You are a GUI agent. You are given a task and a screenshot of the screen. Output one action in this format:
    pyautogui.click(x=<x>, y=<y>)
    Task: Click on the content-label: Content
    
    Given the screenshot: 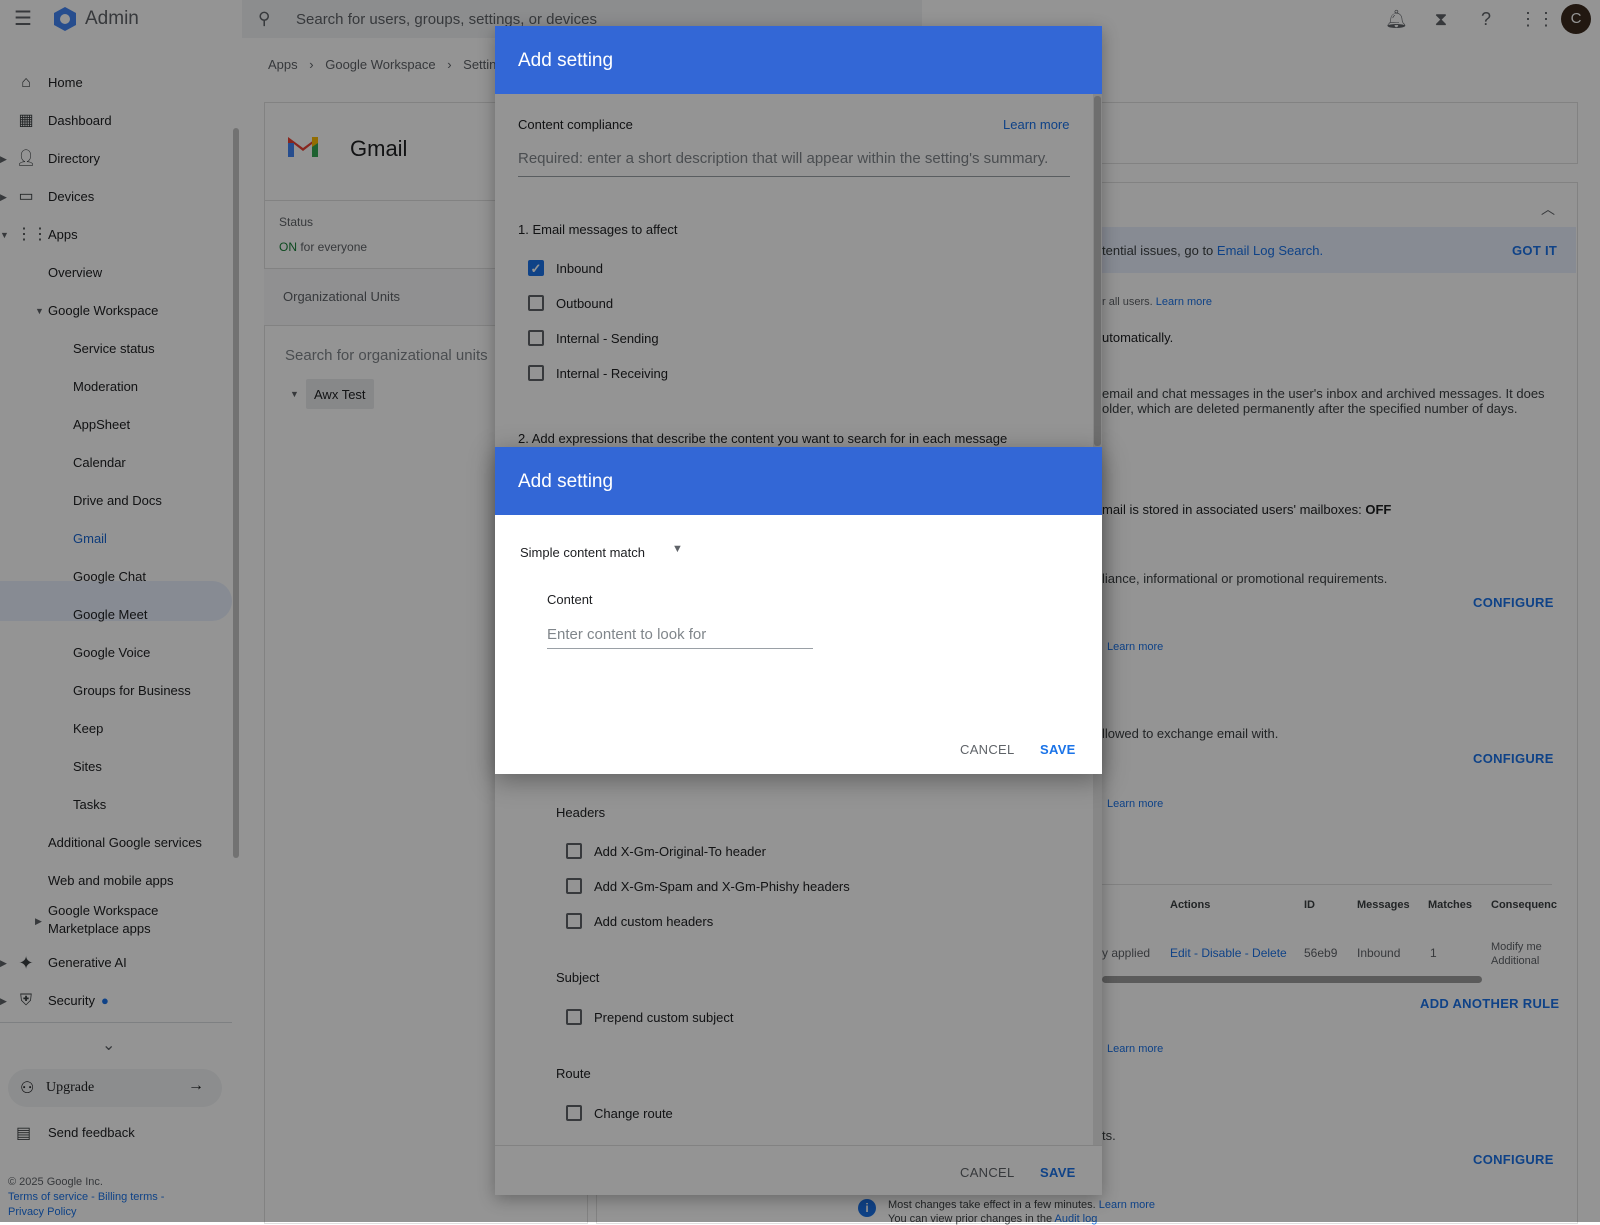 What is the action you would take?
    pyautogui.click(x=570, y=599)
    